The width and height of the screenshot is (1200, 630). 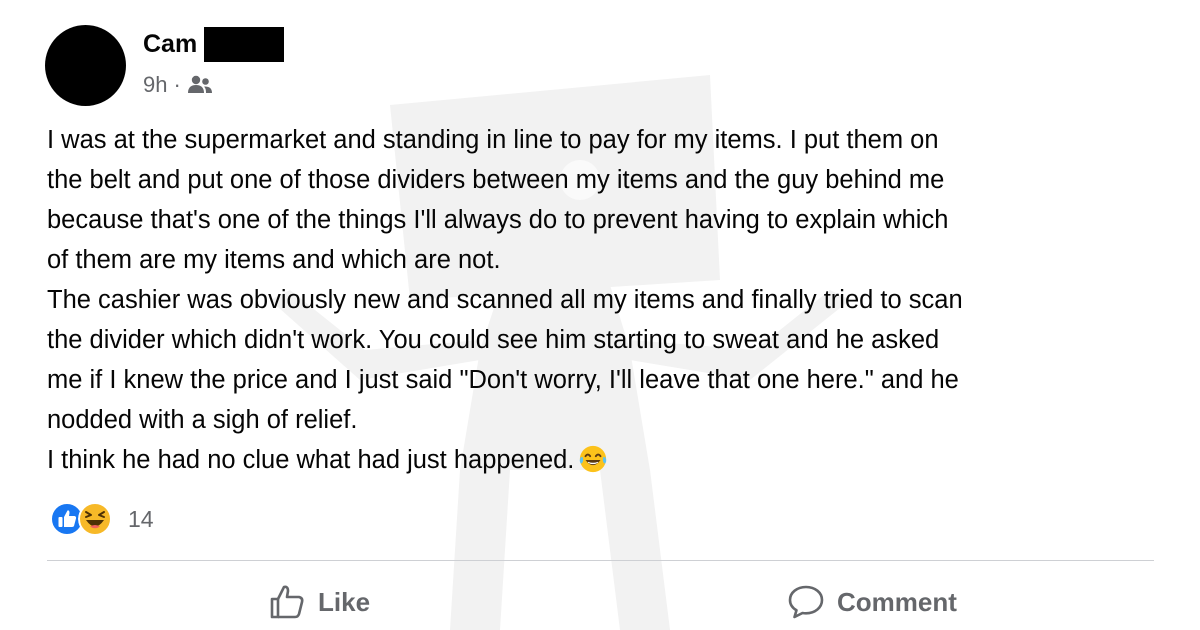 I want to click on like-label: Like, so click(x=344, y=601).